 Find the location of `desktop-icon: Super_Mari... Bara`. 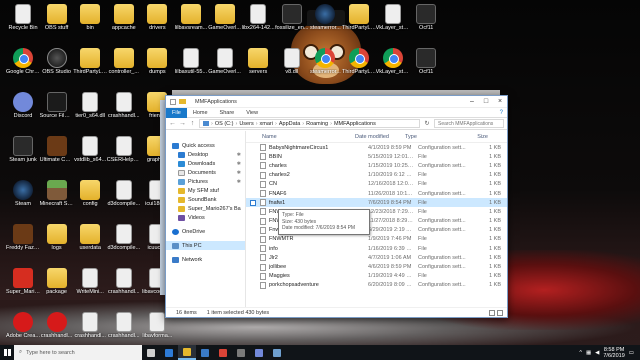

desktop-icon: Super_Mari... Bara is located at coordinates (23, 288).